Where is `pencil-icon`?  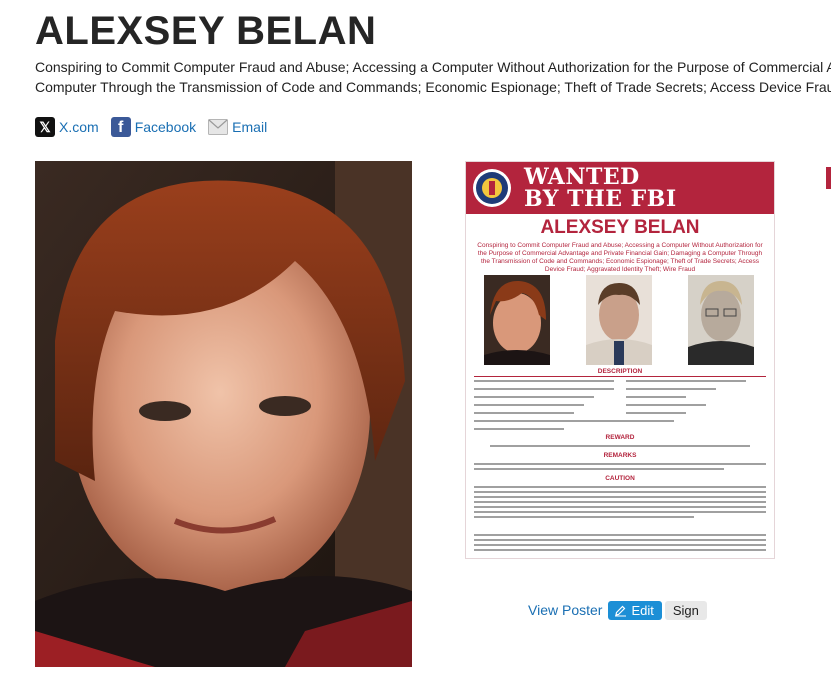 pencil-icon is located at coordinates (621, 610).